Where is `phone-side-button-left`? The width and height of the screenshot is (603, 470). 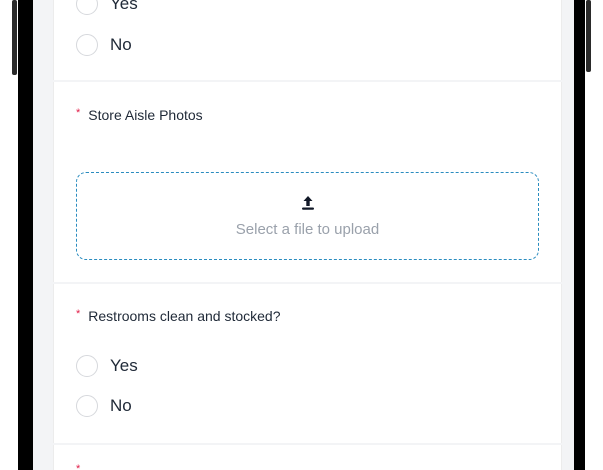 phone-side-button-left is located at coordinates (14, 37).